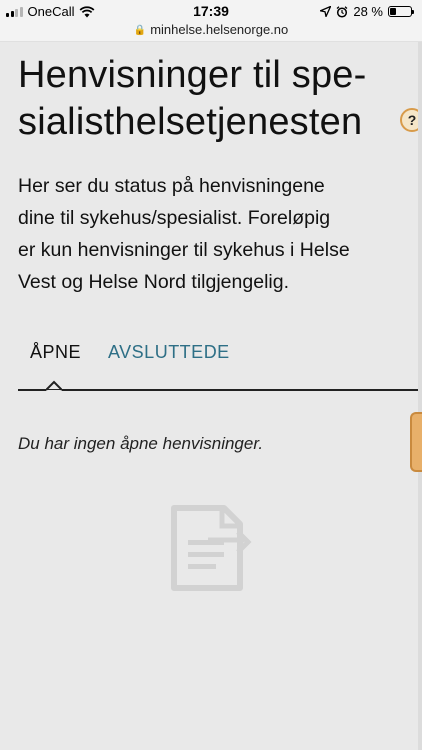 This screenshot has width=422, height=750. What do you see at coordinates (416, 442) in the screenshot?
I see `side-drawer-handle` at bounding box center [416, 442].